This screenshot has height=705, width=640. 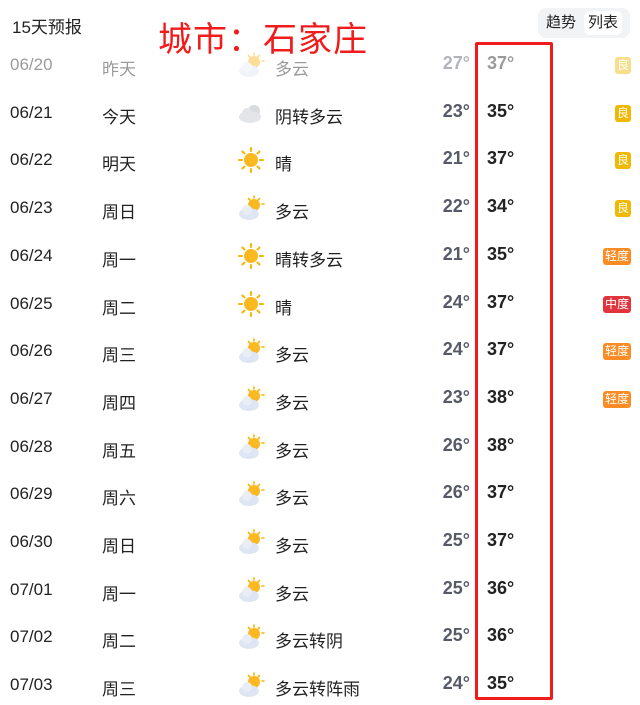 I want to click on row-weekday: 周六, so click(x=119, y=499).